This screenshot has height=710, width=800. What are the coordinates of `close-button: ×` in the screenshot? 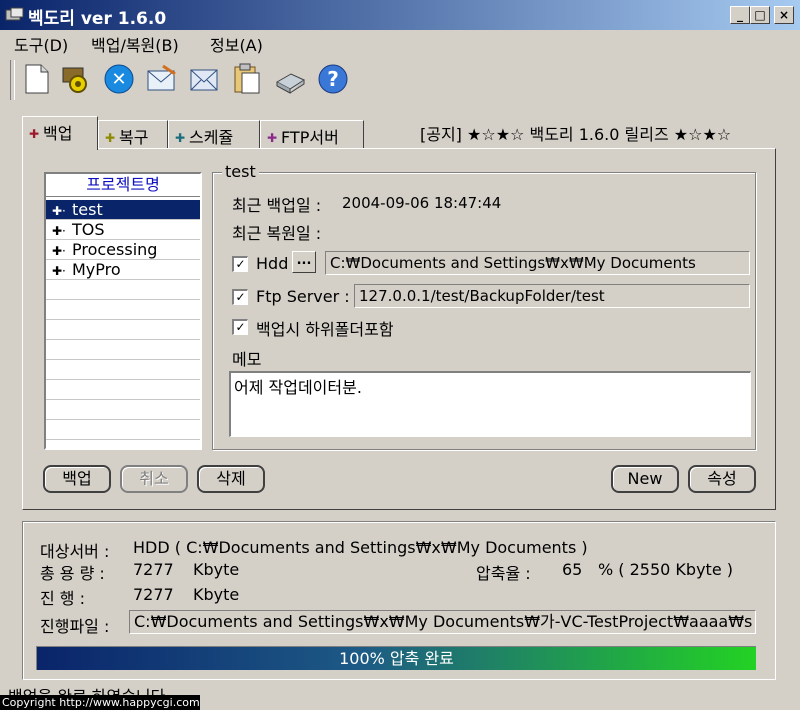 It's located at (784, 15).